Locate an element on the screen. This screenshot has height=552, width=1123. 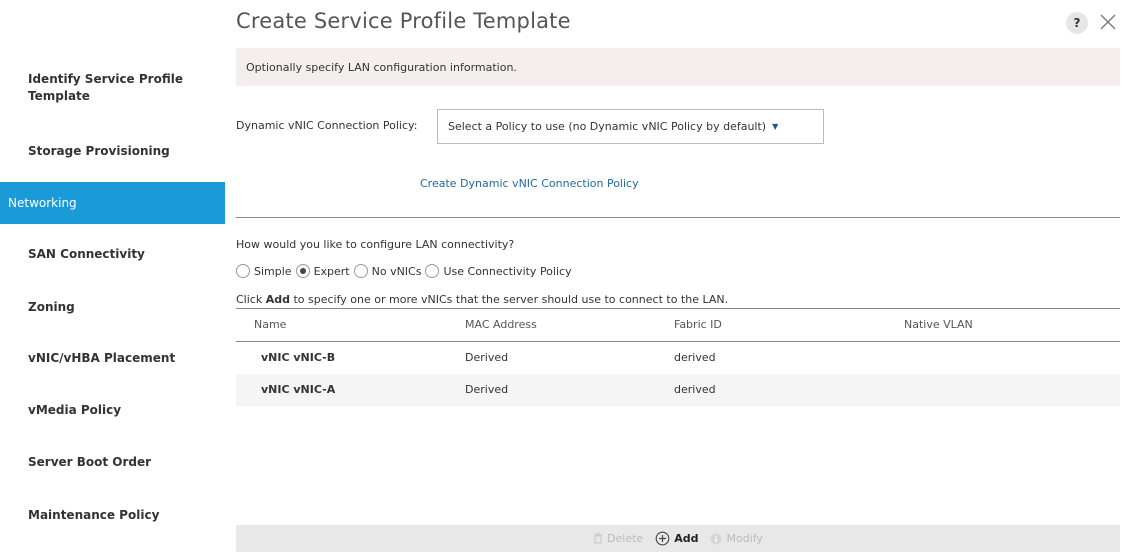
add-button: Add is located at coordinates (676, 538).